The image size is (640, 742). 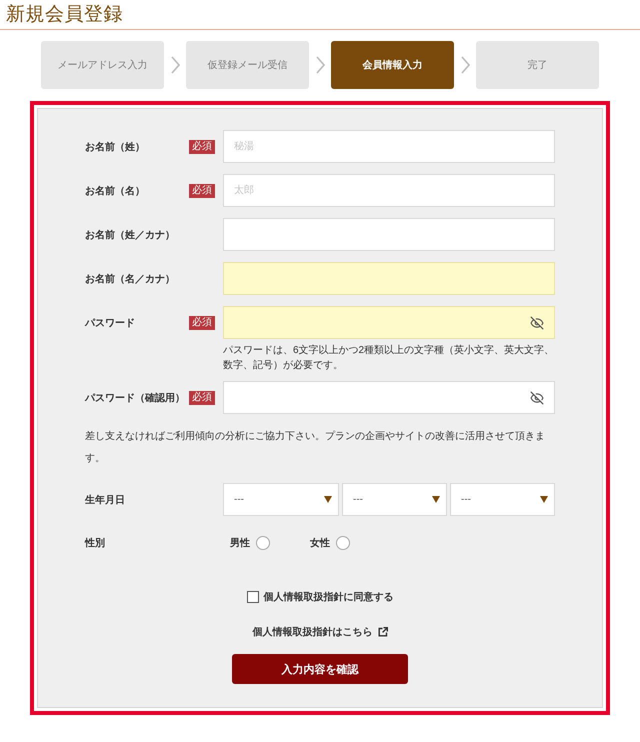 What do you see at coordinates (329, 597) in the screenshot?
I see `checkbox-label: 個人情報取扱指針に同意する` at bounding box center [329, 597].